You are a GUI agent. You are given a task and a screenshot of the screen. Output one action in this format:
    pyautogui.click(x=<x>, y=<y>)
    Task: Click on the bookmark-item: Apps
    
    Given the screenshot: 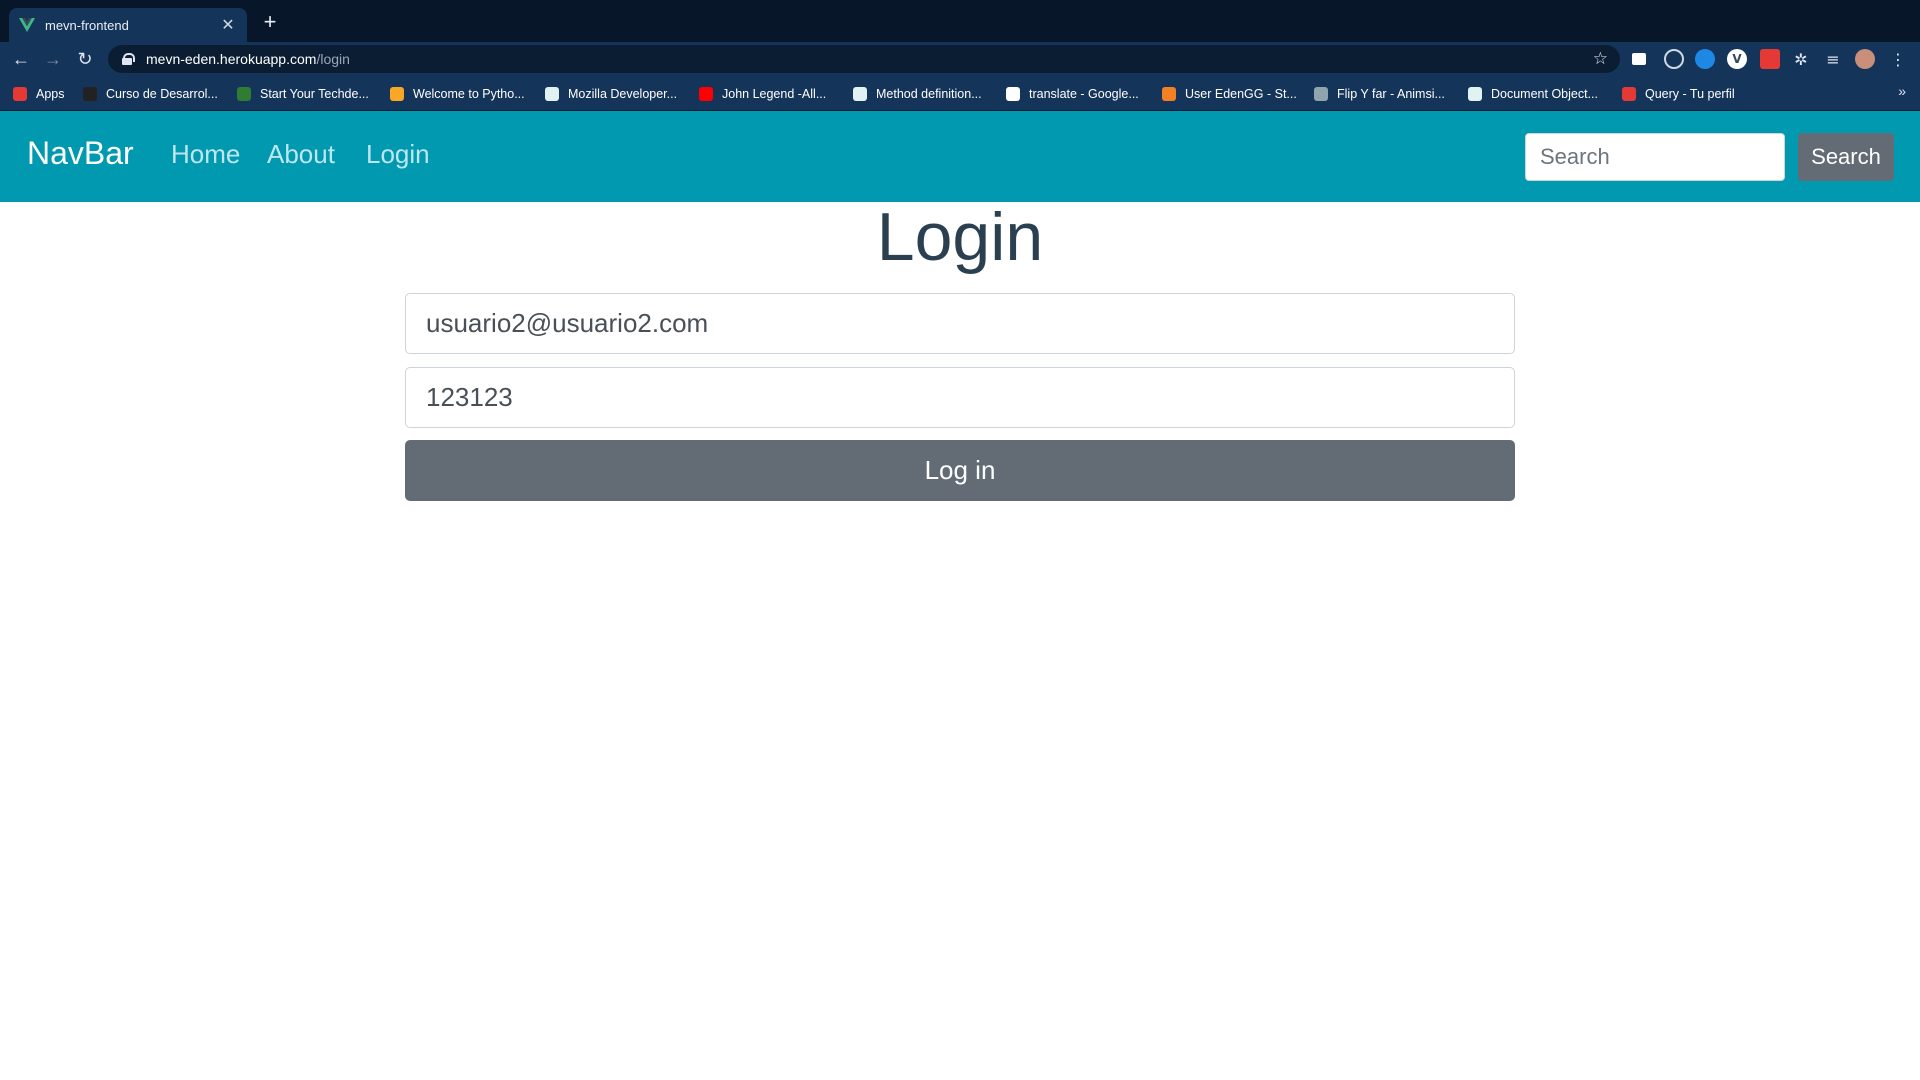 What is the action you would take?
    pyautogui.click(x=39, y=94)
    